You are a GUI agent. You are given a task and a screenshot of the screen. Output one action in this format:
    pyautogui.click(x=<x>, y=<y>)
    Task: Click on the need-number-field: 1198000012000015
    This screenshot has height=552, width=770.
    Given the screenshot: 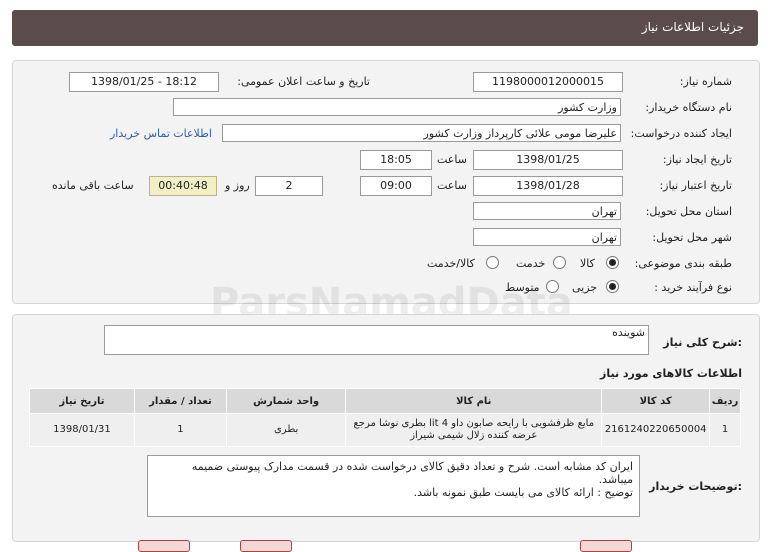 What is the action you would take?
    pyautogui.click(x=548, y=82)
    